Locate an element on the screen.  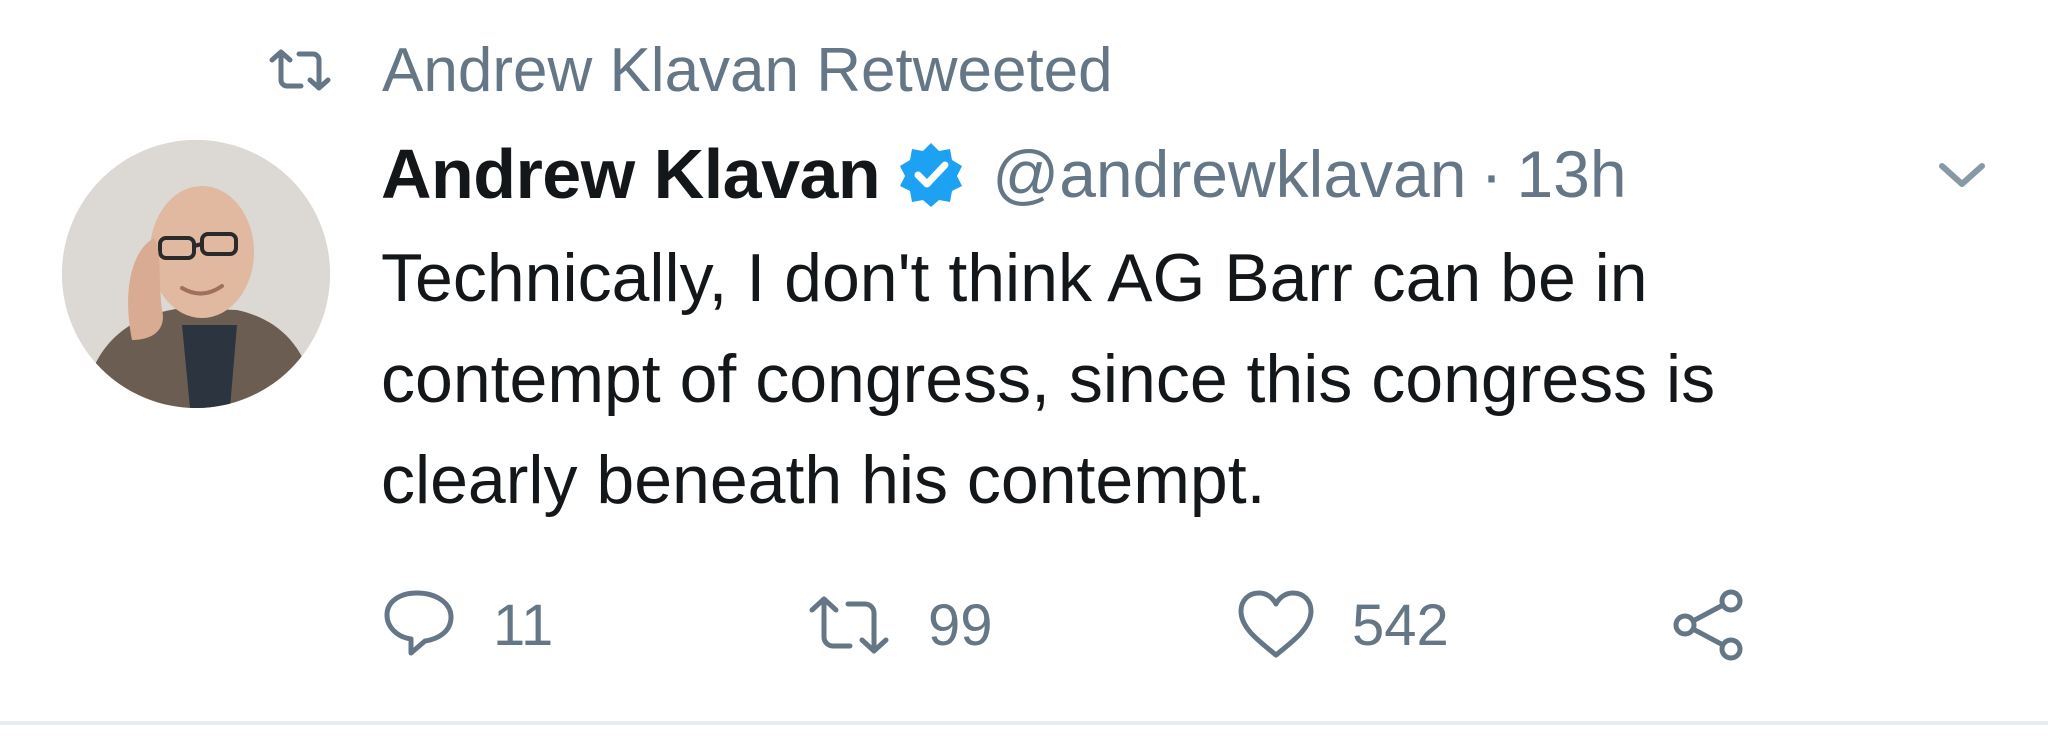
tweet-timestamp: 13h is located at coordinates (1571, 174).